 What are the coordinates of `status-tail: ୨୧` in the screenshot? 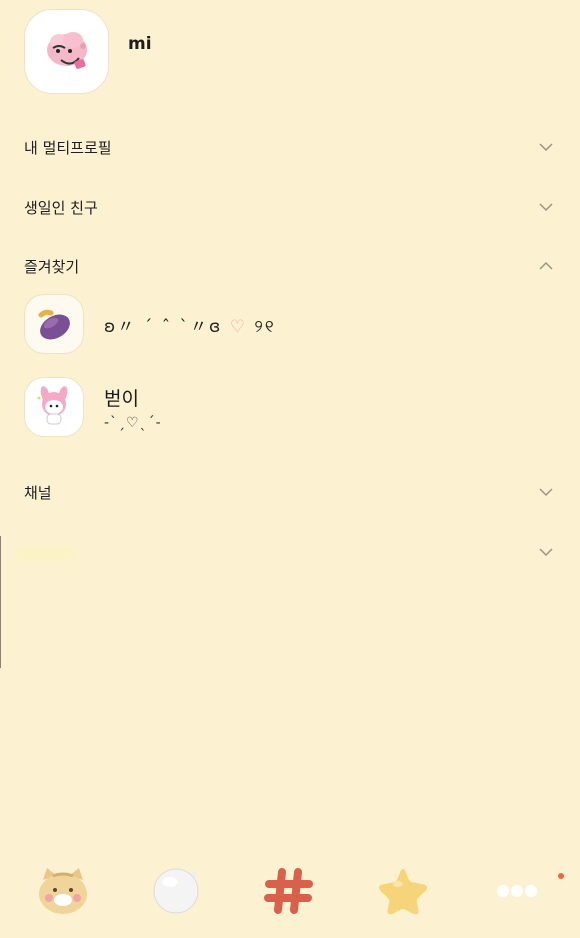 It's located at (265, 326).